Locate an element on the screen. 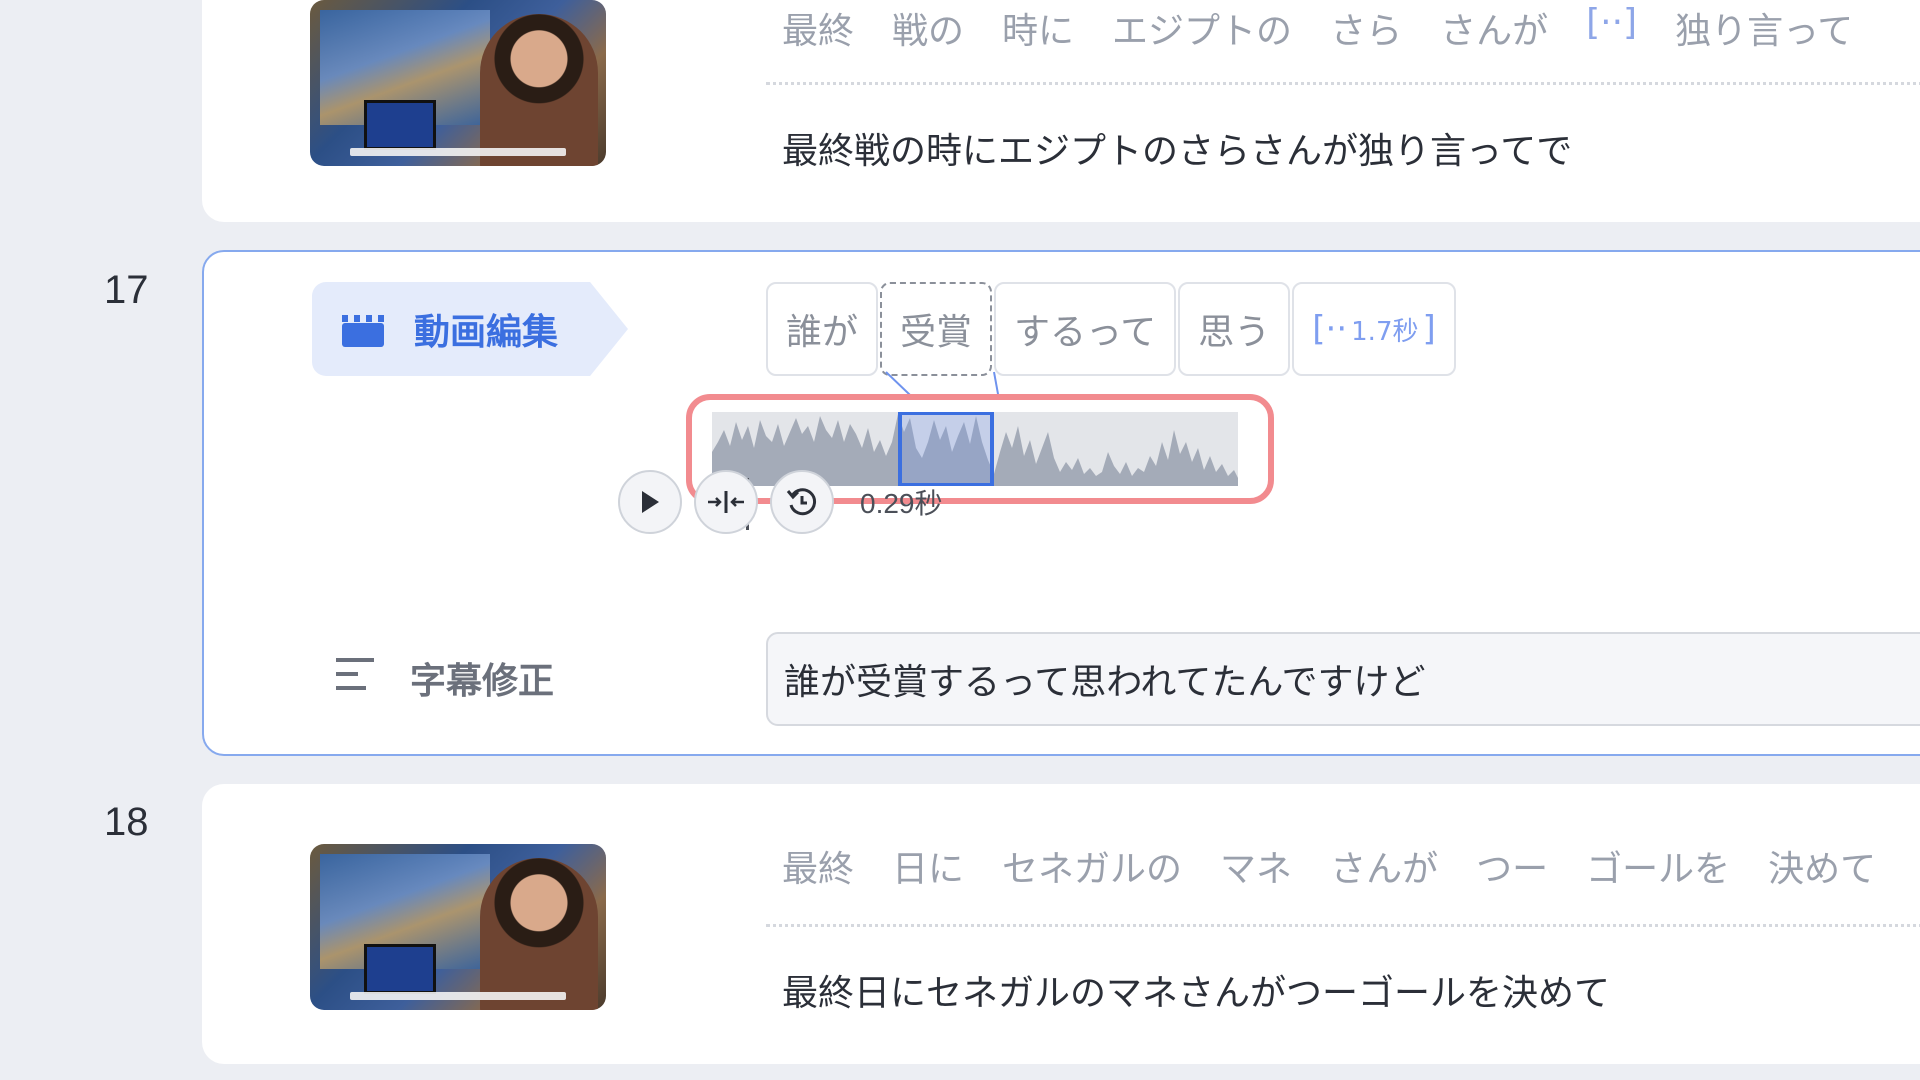 This screenshot has height=1080, width=1920. word-chip: 思う is located at coordinates (1234, 329).